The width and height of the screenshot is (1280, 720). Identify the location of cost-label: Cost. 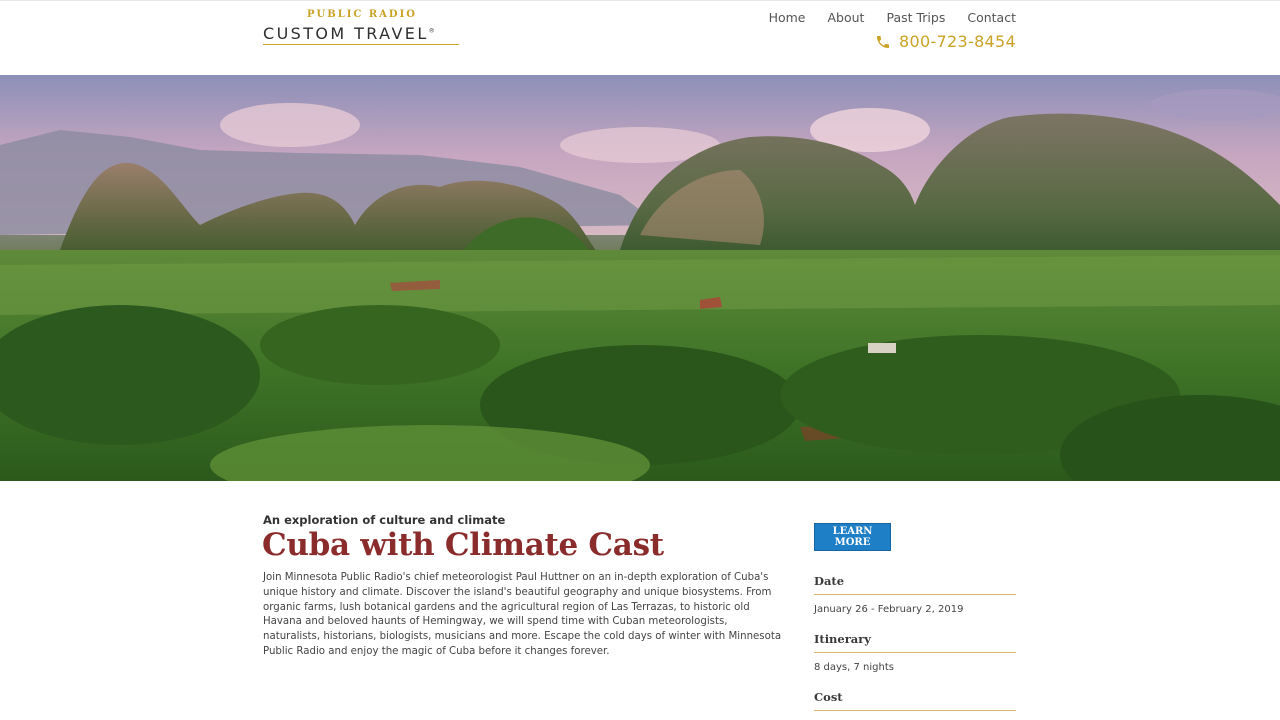
(915, 700).